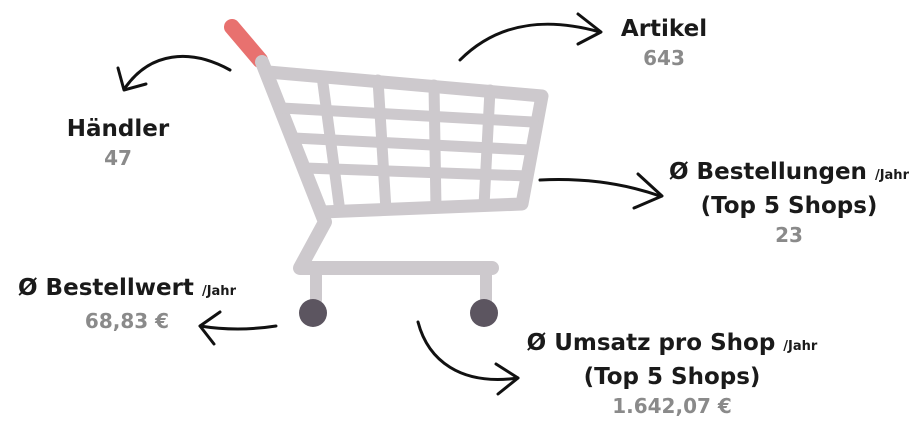 The height and width of the screenshot is (424, 922). Describe the element at coordinates (127, 321) in the screenshot. I see `stat-value: 68,83 €` at that location.